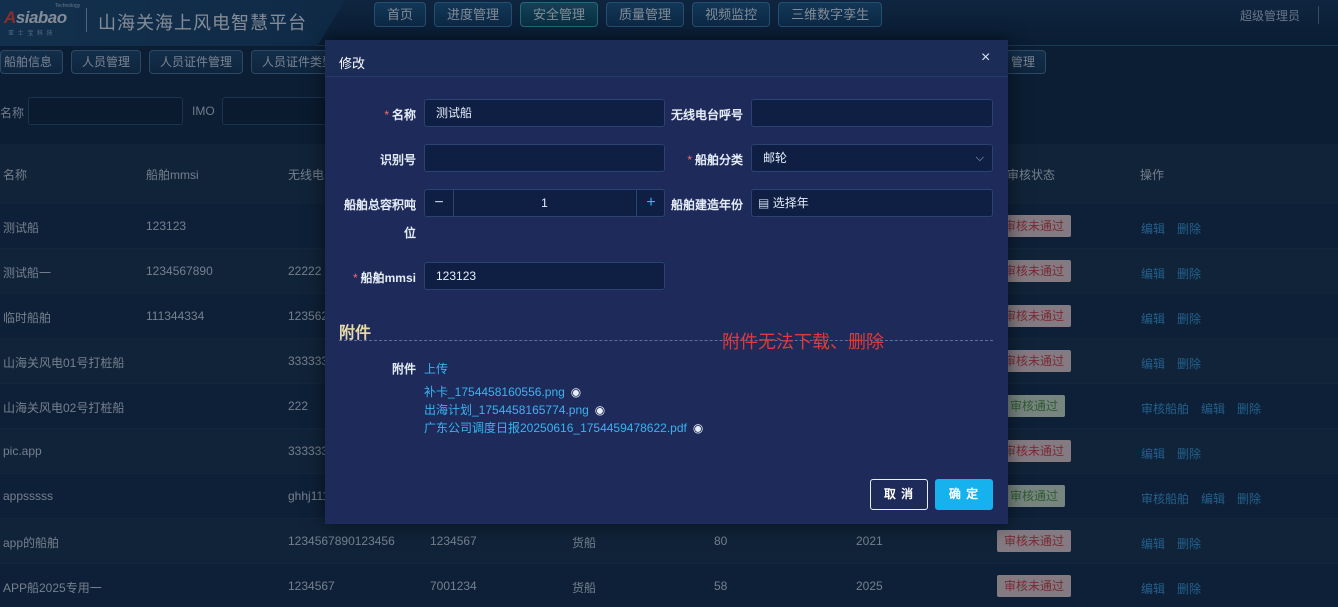  I want to click on tonnage-value: 1, so click(544, 203).